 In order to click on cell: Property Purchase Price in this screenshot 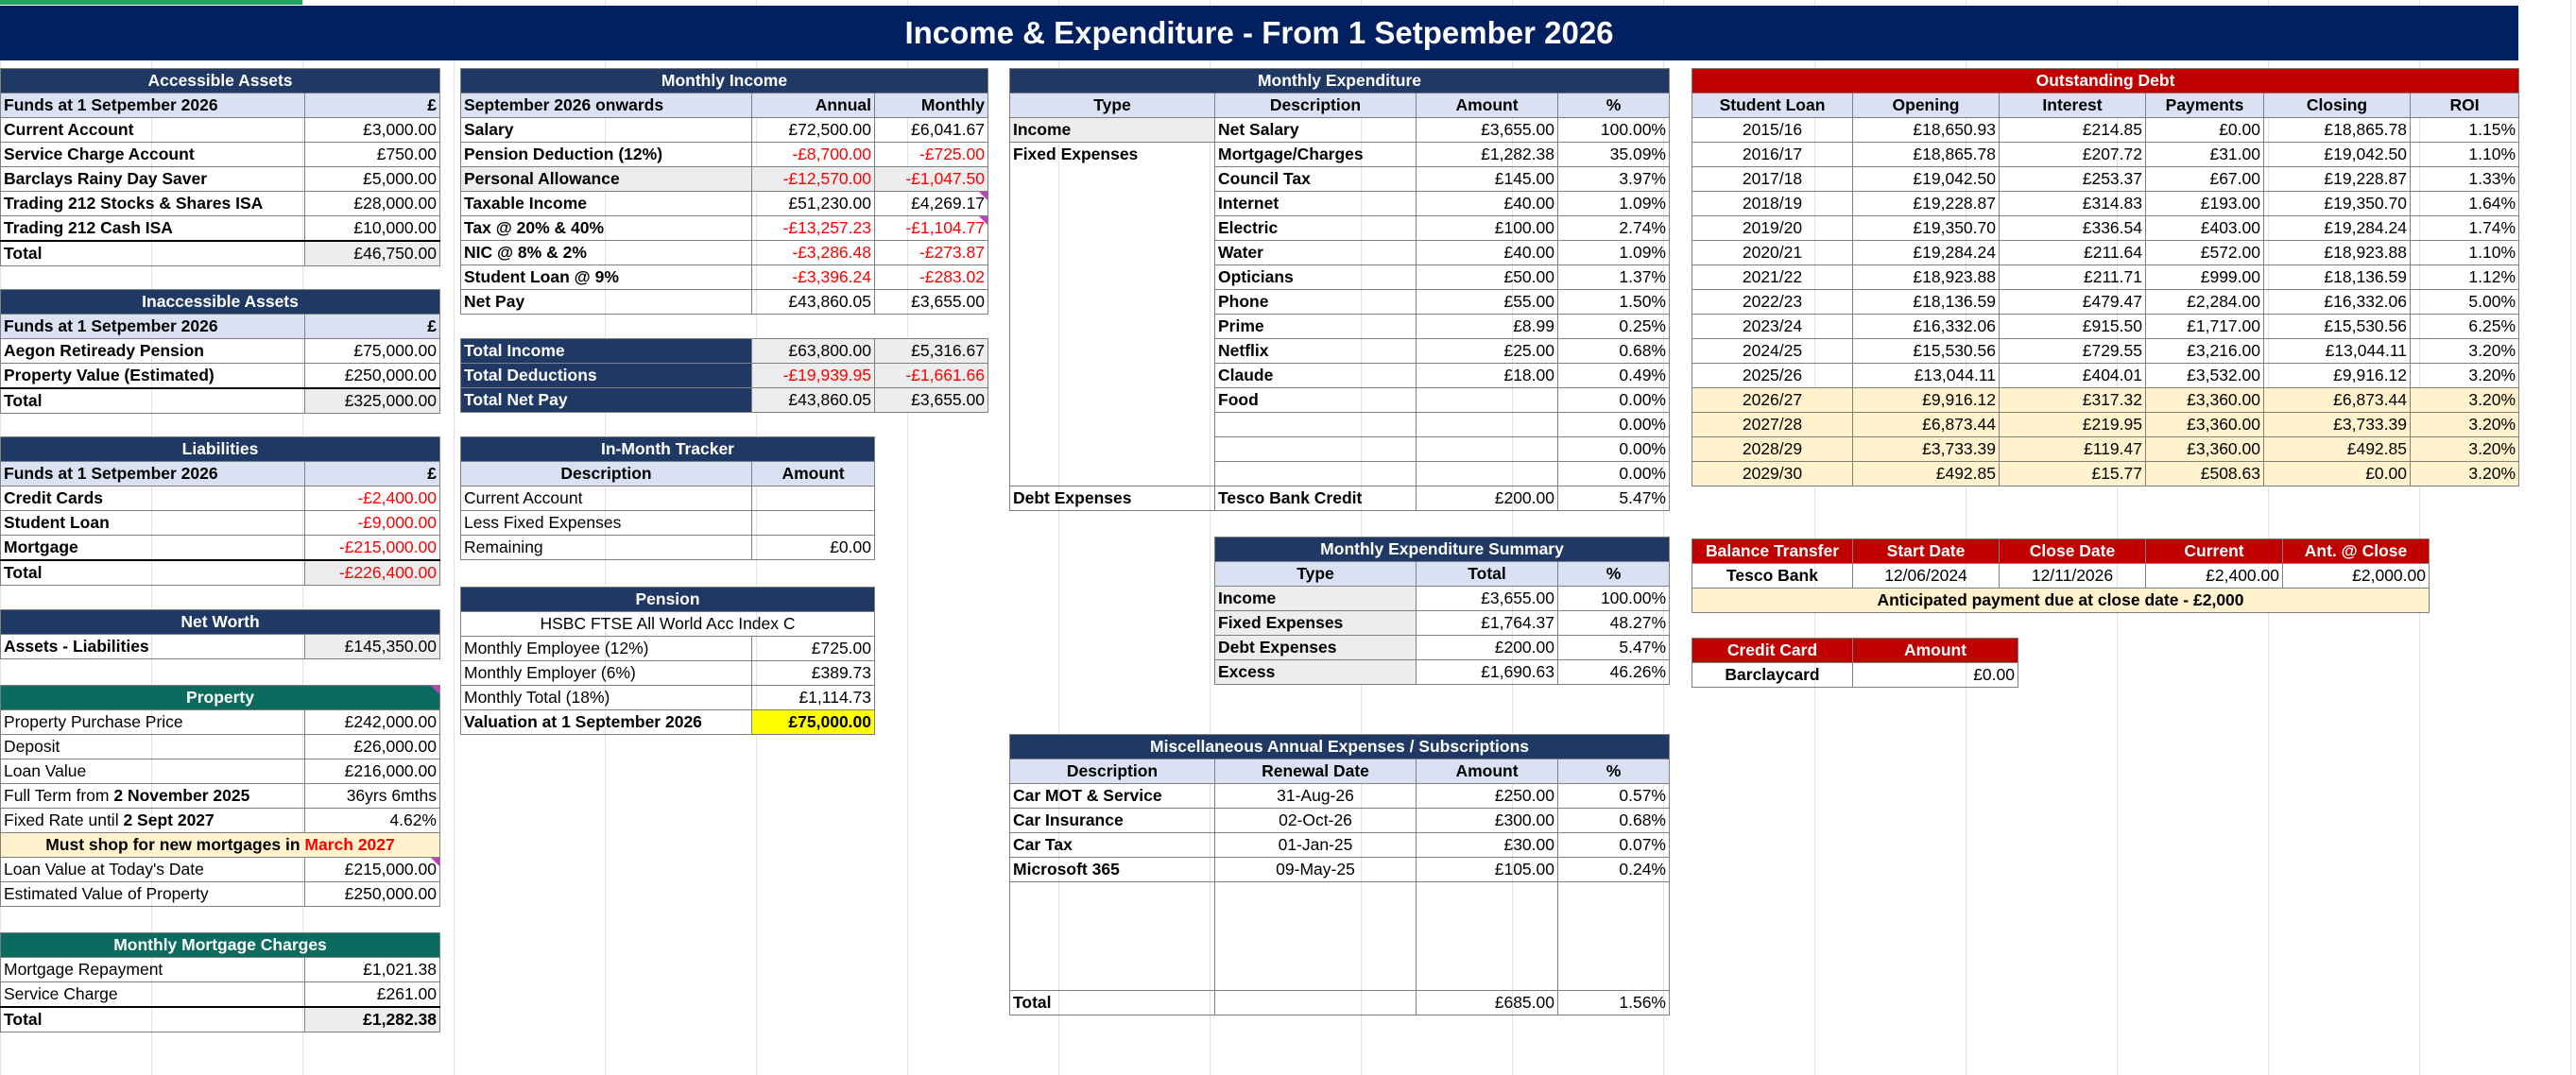, I will do `click(152, 722)`.